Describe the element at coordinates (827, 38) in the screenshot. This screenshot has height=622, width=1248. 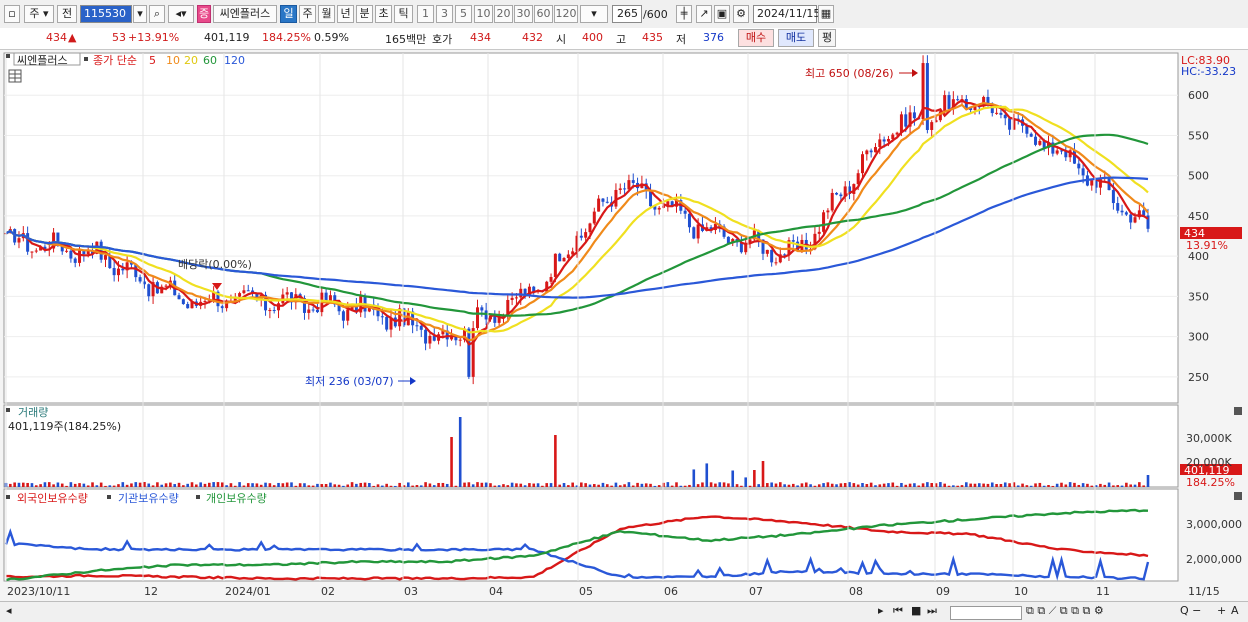
I see `average-button: 평` at that location.